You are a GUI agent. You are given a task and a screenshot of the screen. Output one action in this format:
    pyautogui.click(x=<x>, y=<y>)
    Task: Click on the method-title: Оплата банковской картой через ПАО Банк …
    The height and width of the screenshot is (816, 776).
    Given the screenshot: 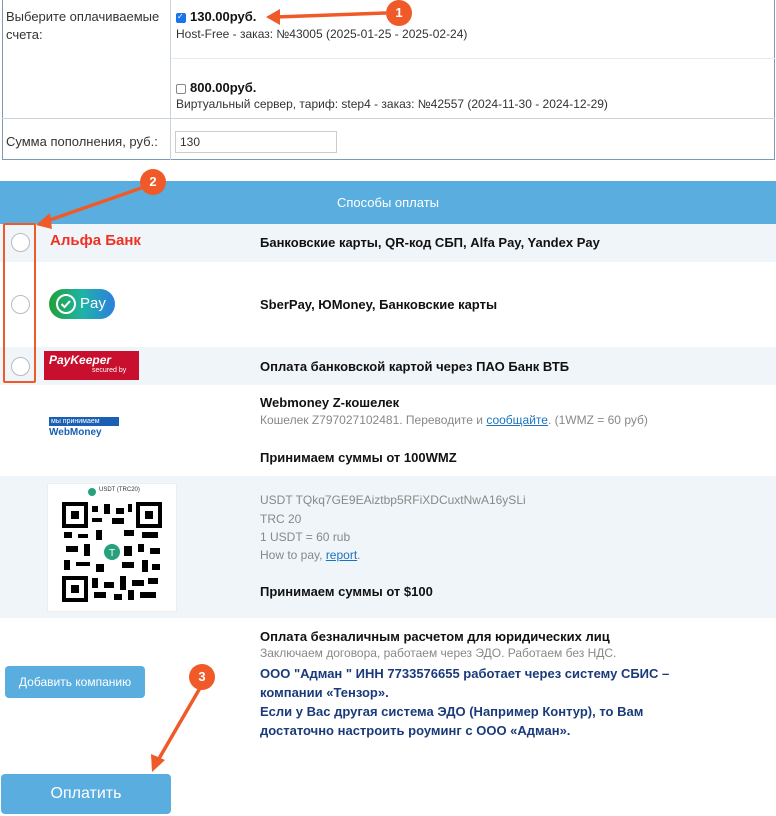 What is the action you would take?
    pyautogui.click(x=415, y=366)
    